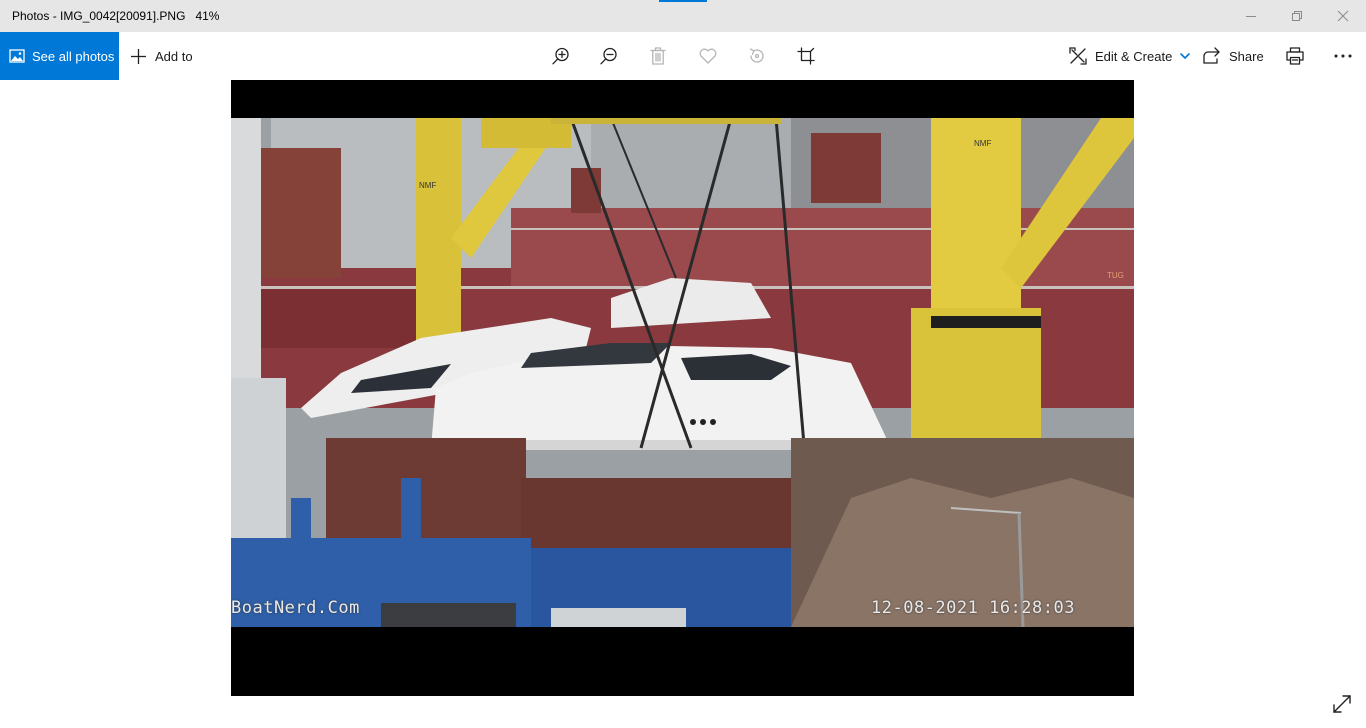  I want to click on more-options-button, so click(1343, 56).